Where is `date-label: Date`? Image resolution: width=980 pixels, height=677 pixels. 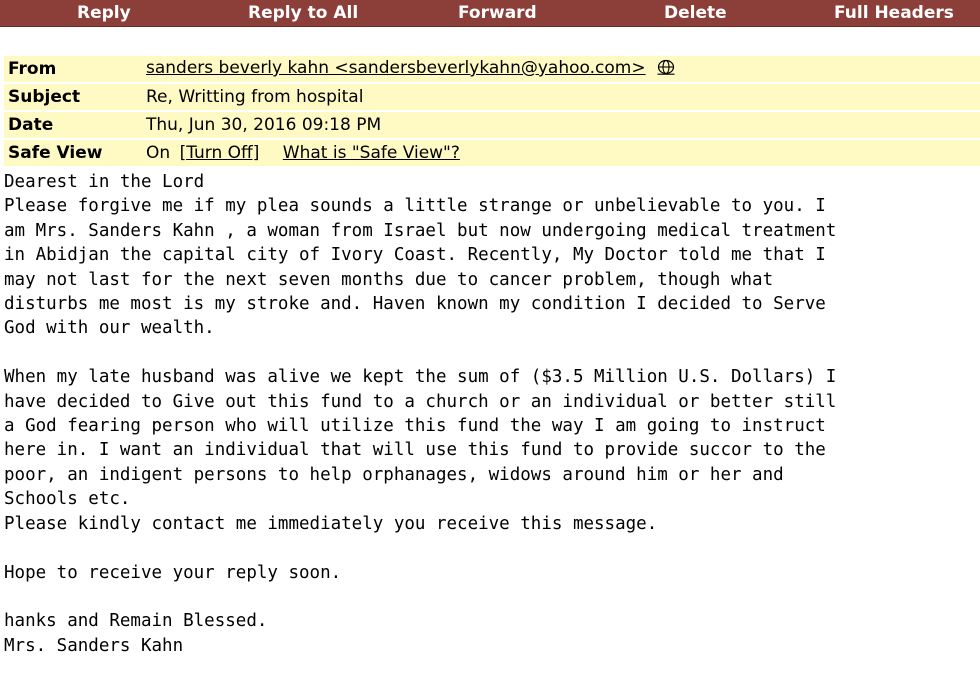
date-label: Date is located at coordinates (73, 125).